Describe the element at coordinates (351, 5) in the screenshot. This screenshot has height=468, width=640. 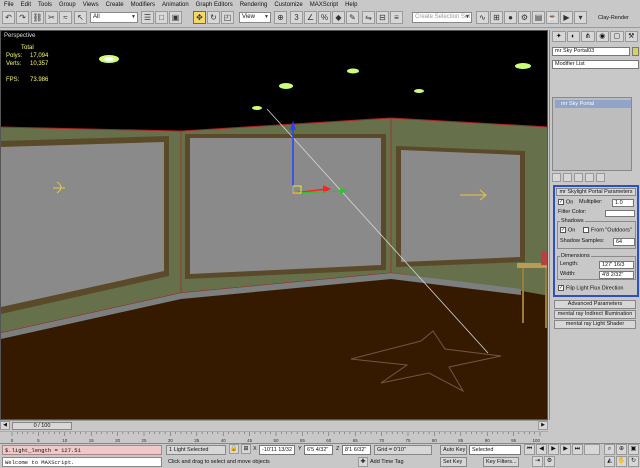
I see `menu-help: Help` at that location.